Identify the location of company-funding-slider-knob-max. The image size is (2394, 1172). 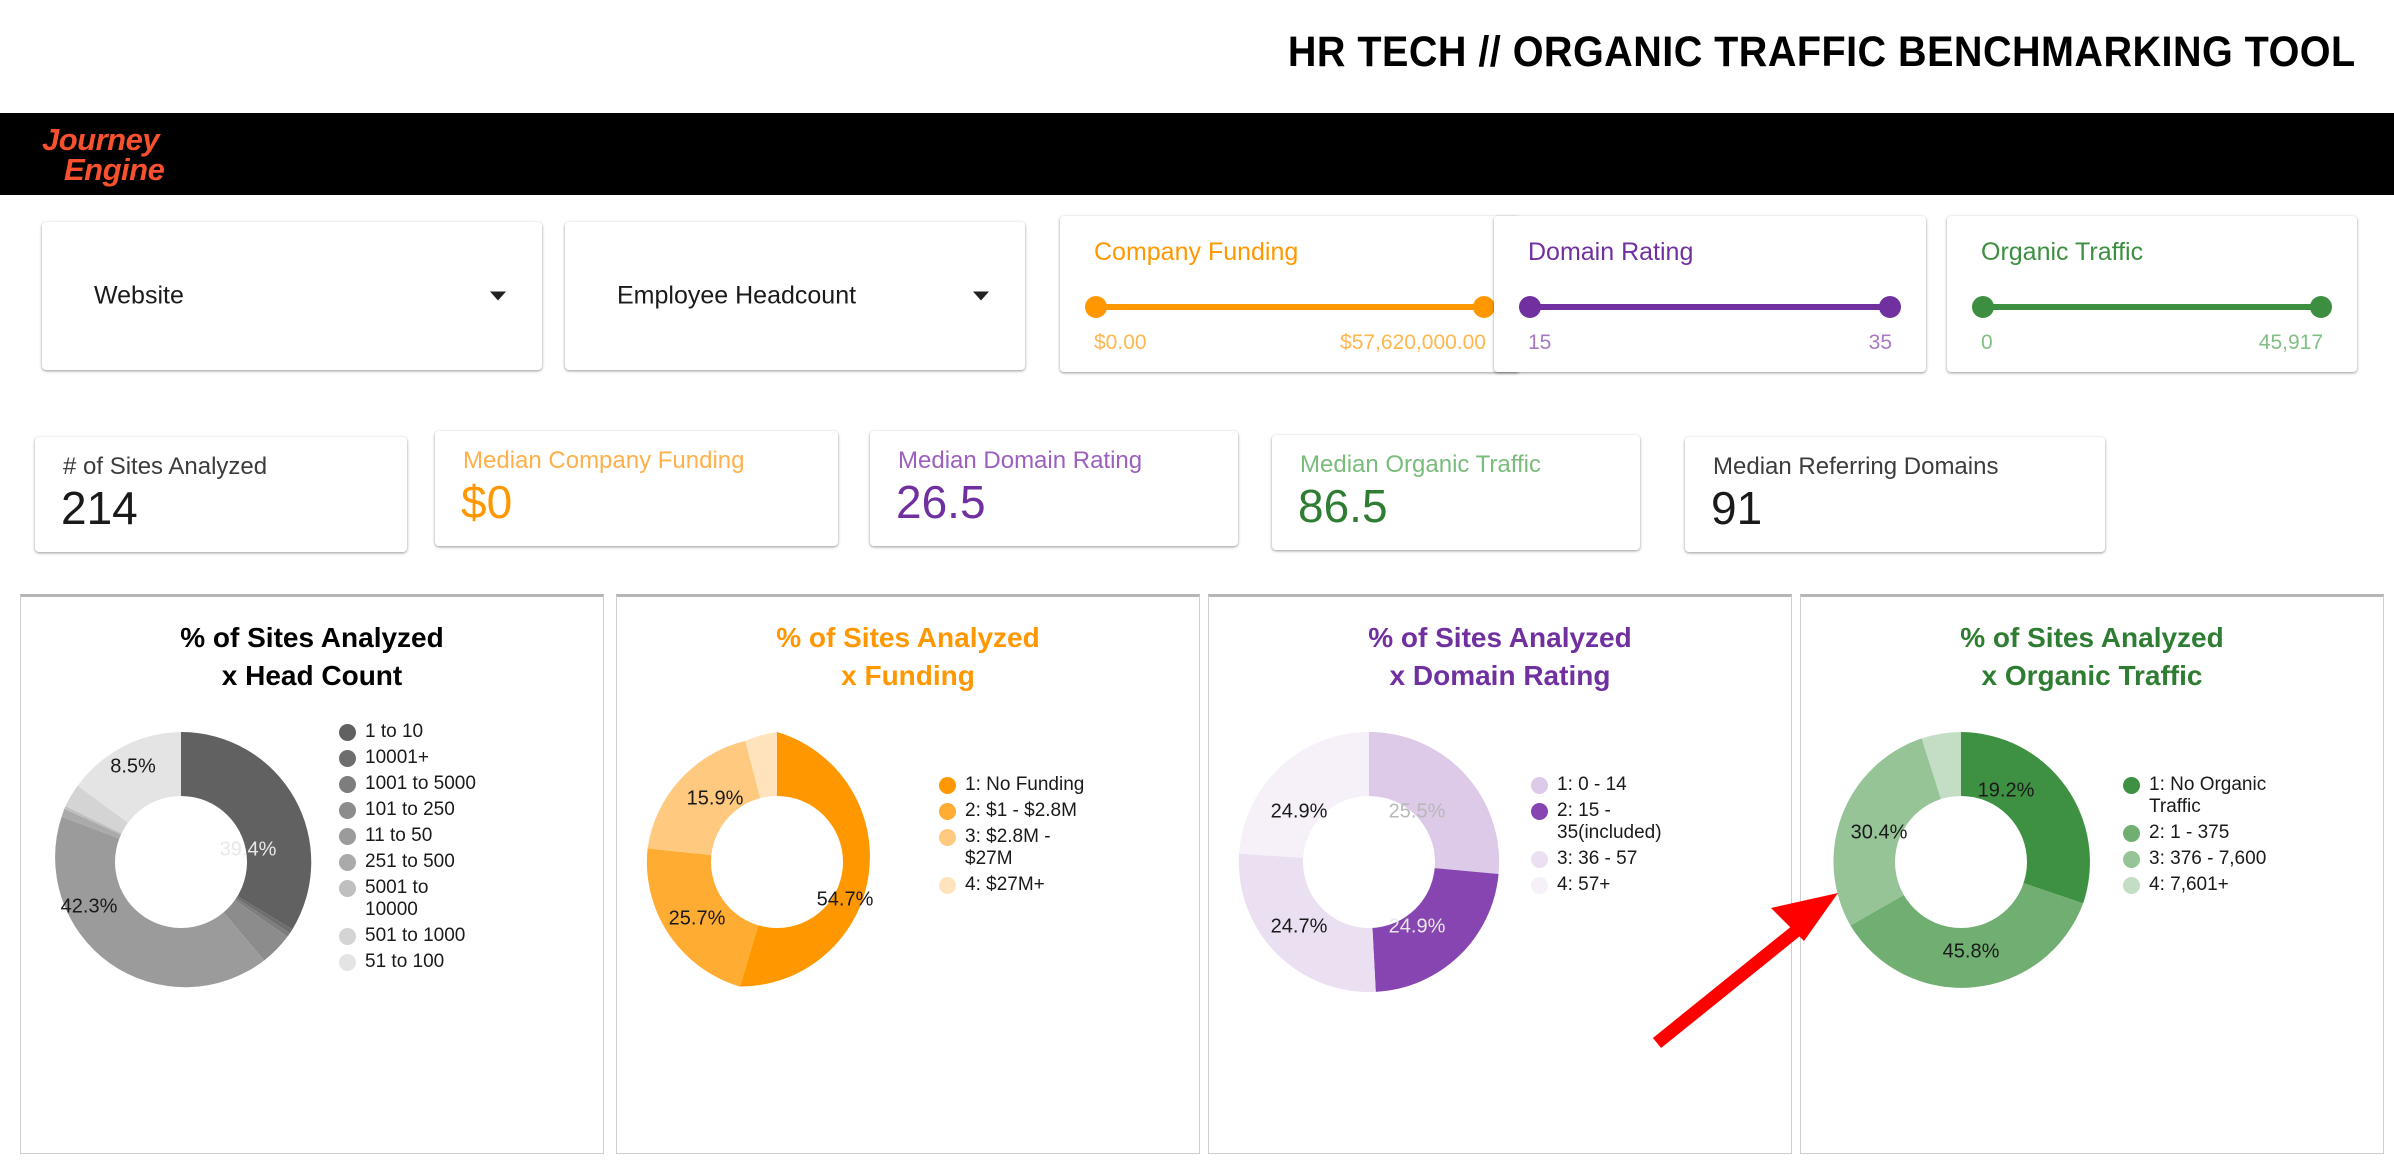
(1484, 307).